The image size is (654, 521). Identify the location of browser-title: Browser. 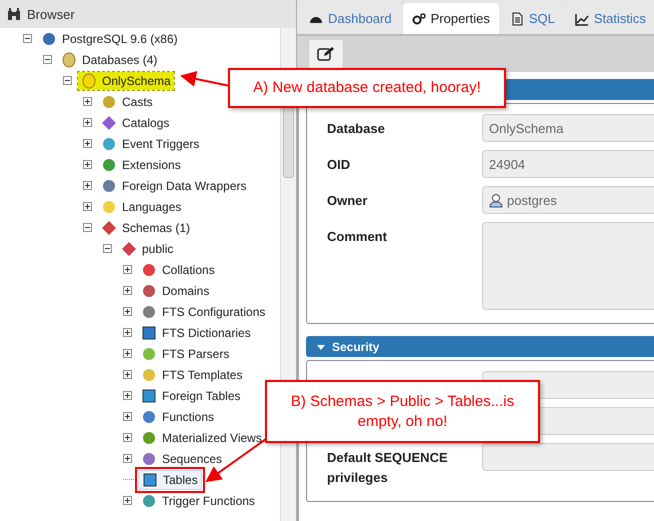
(51, 14).